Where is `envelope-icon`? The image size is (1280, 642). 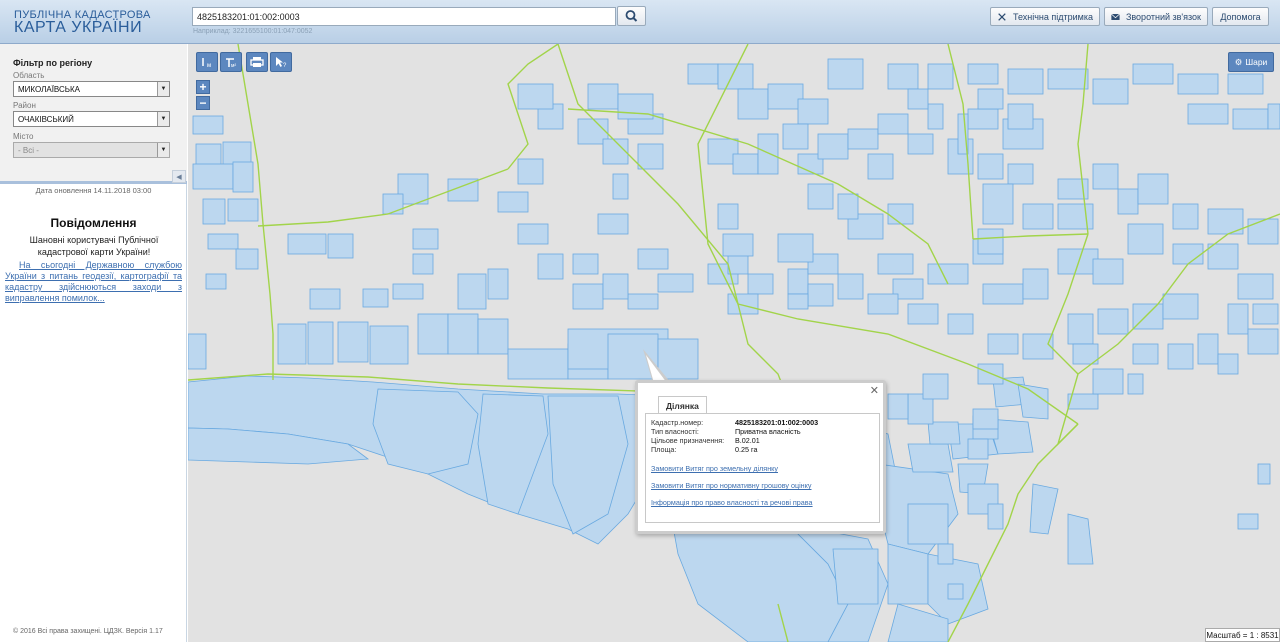
envelope-icon is located at coordinates (1115, 16).